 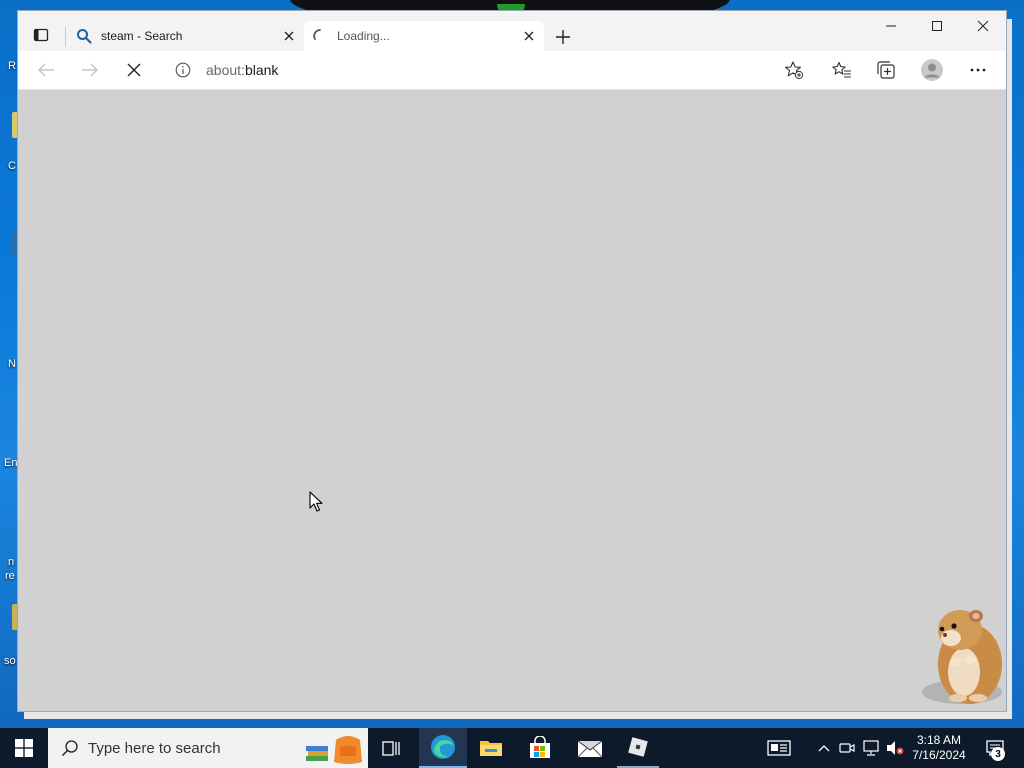 I want to click on desktop-icon-label: En, so click(x=10, y=463).